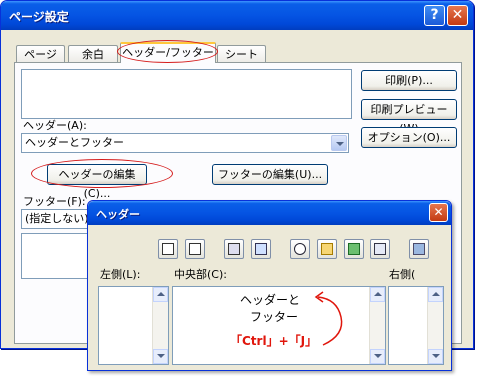  Describe the element at coordinates (133, 325) in the screenshot. I see `left-section-textarea` at that location.